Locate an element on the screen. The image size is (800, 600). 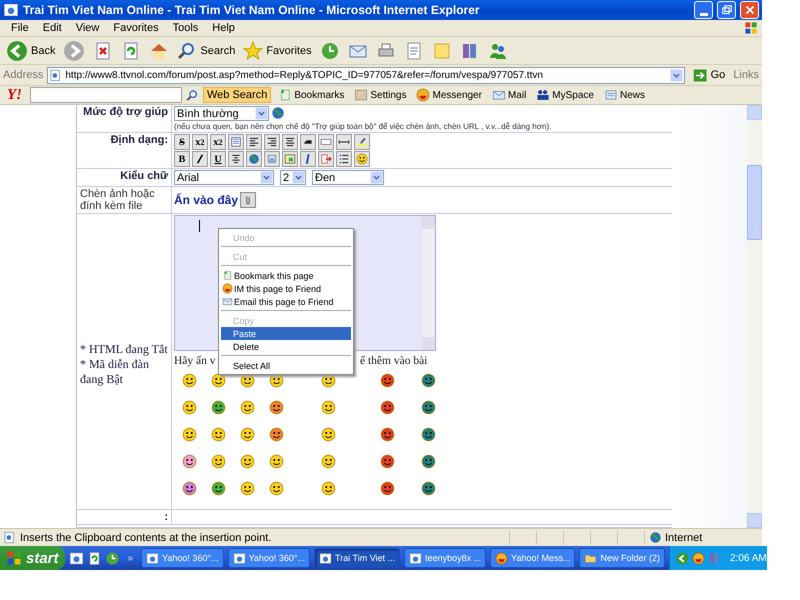
clock: 2:06 AM is located at coordinates (748, 558).